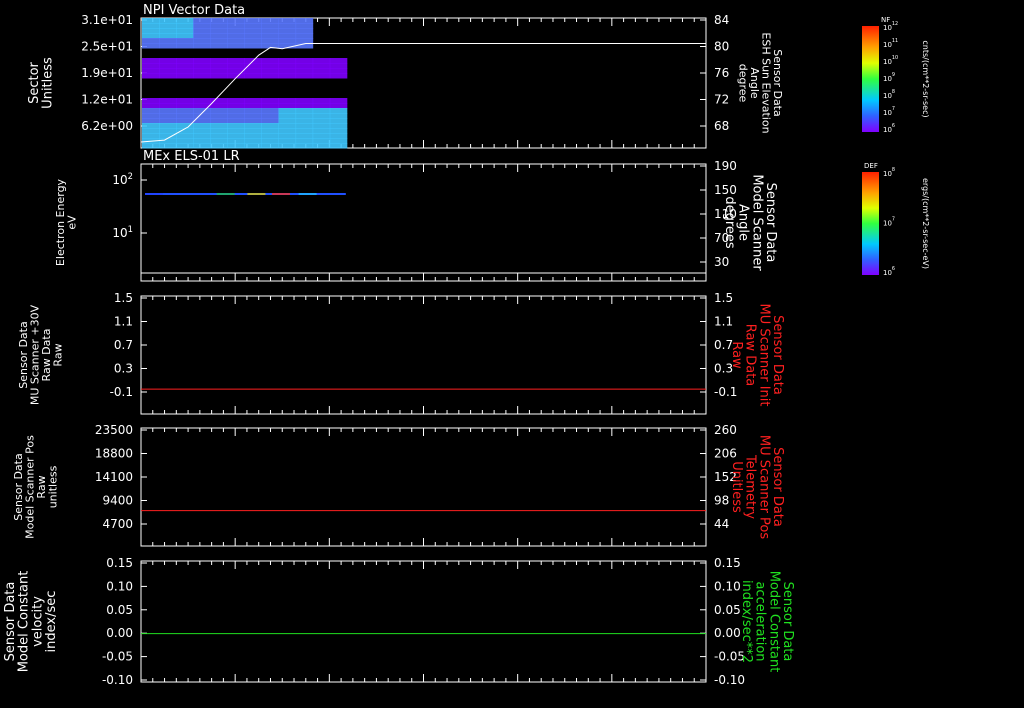 The width and height of the screenshot is (1024, 708). What do you see at coordinates (114, 430) in the screenshot?
I see `y-tick-label: 23500` at bounding box center [114, 430].